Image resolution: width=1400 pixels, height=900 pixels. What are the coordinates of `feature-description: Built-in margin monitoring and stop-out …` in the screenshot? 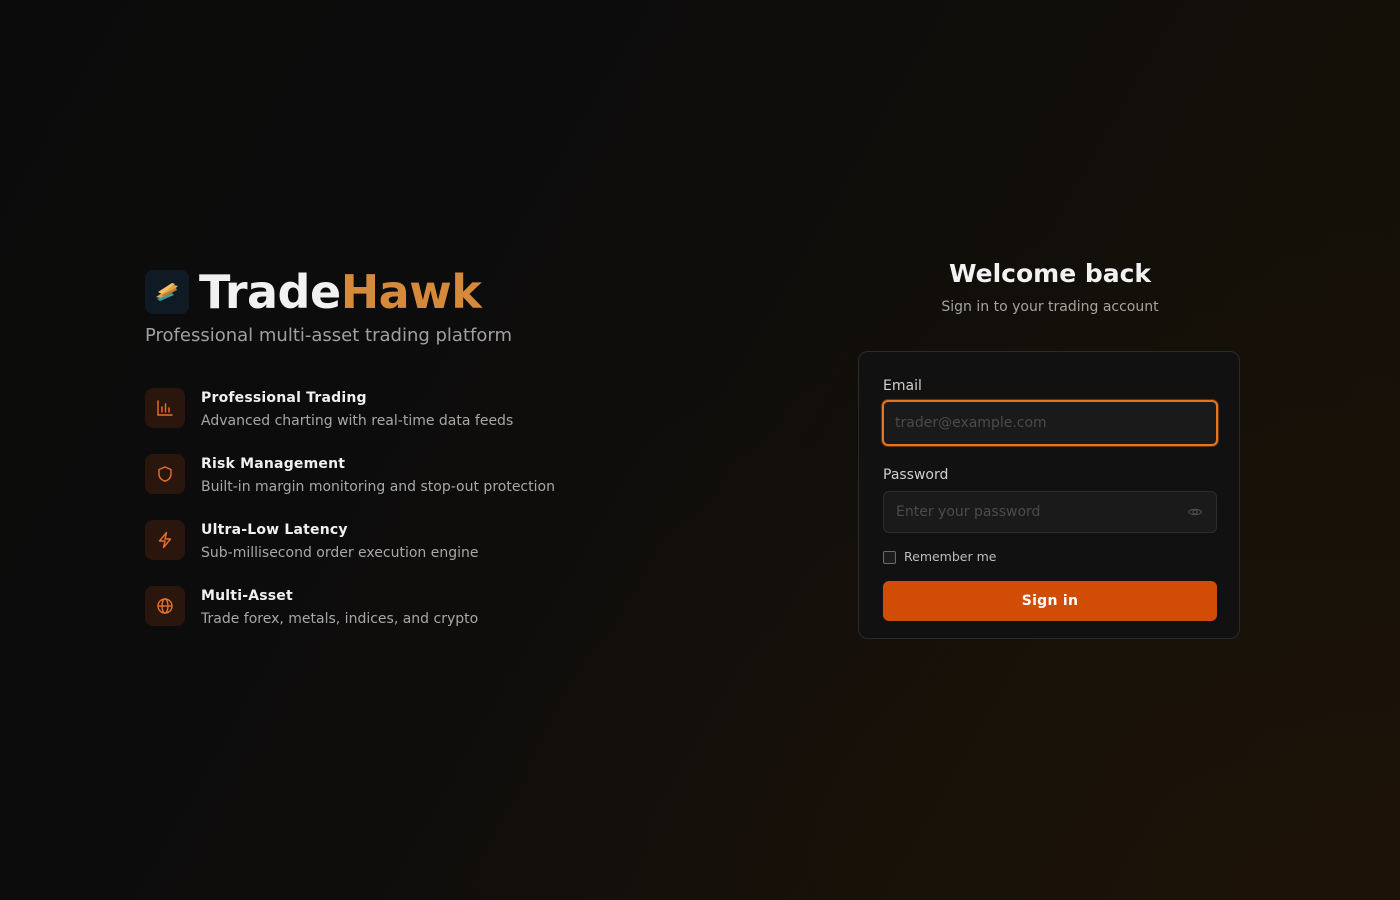 It's located at (378, 487).